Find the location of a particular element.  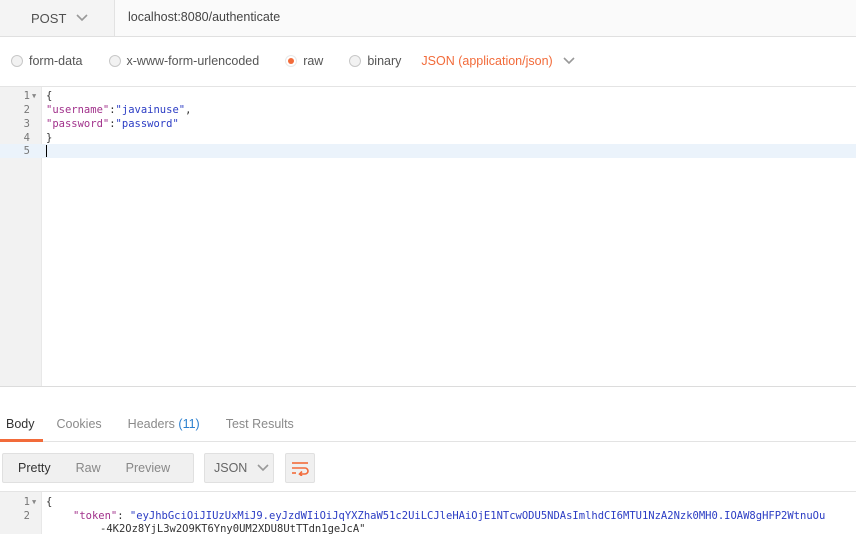

radio-label: form-data is located at coordinates (56, 61).